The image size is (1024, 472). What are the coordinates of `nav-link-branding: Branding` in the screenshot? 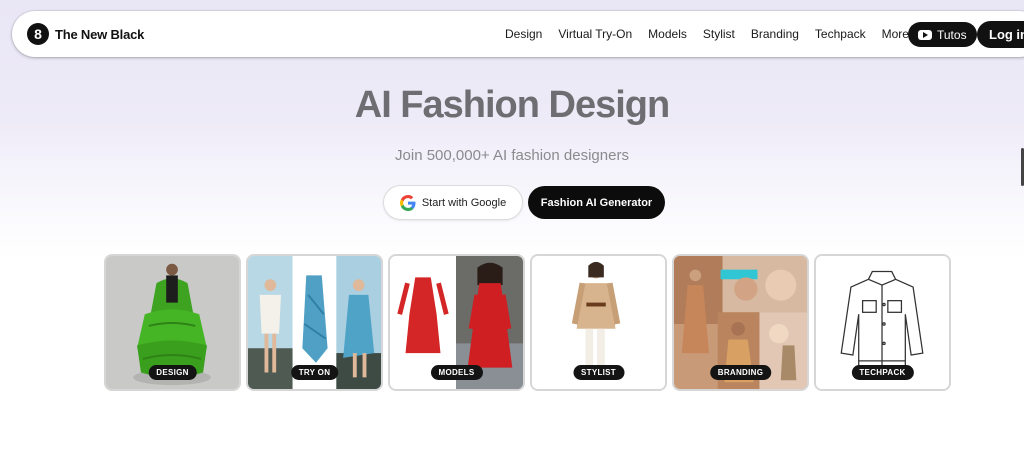 It's located at (775, 34).